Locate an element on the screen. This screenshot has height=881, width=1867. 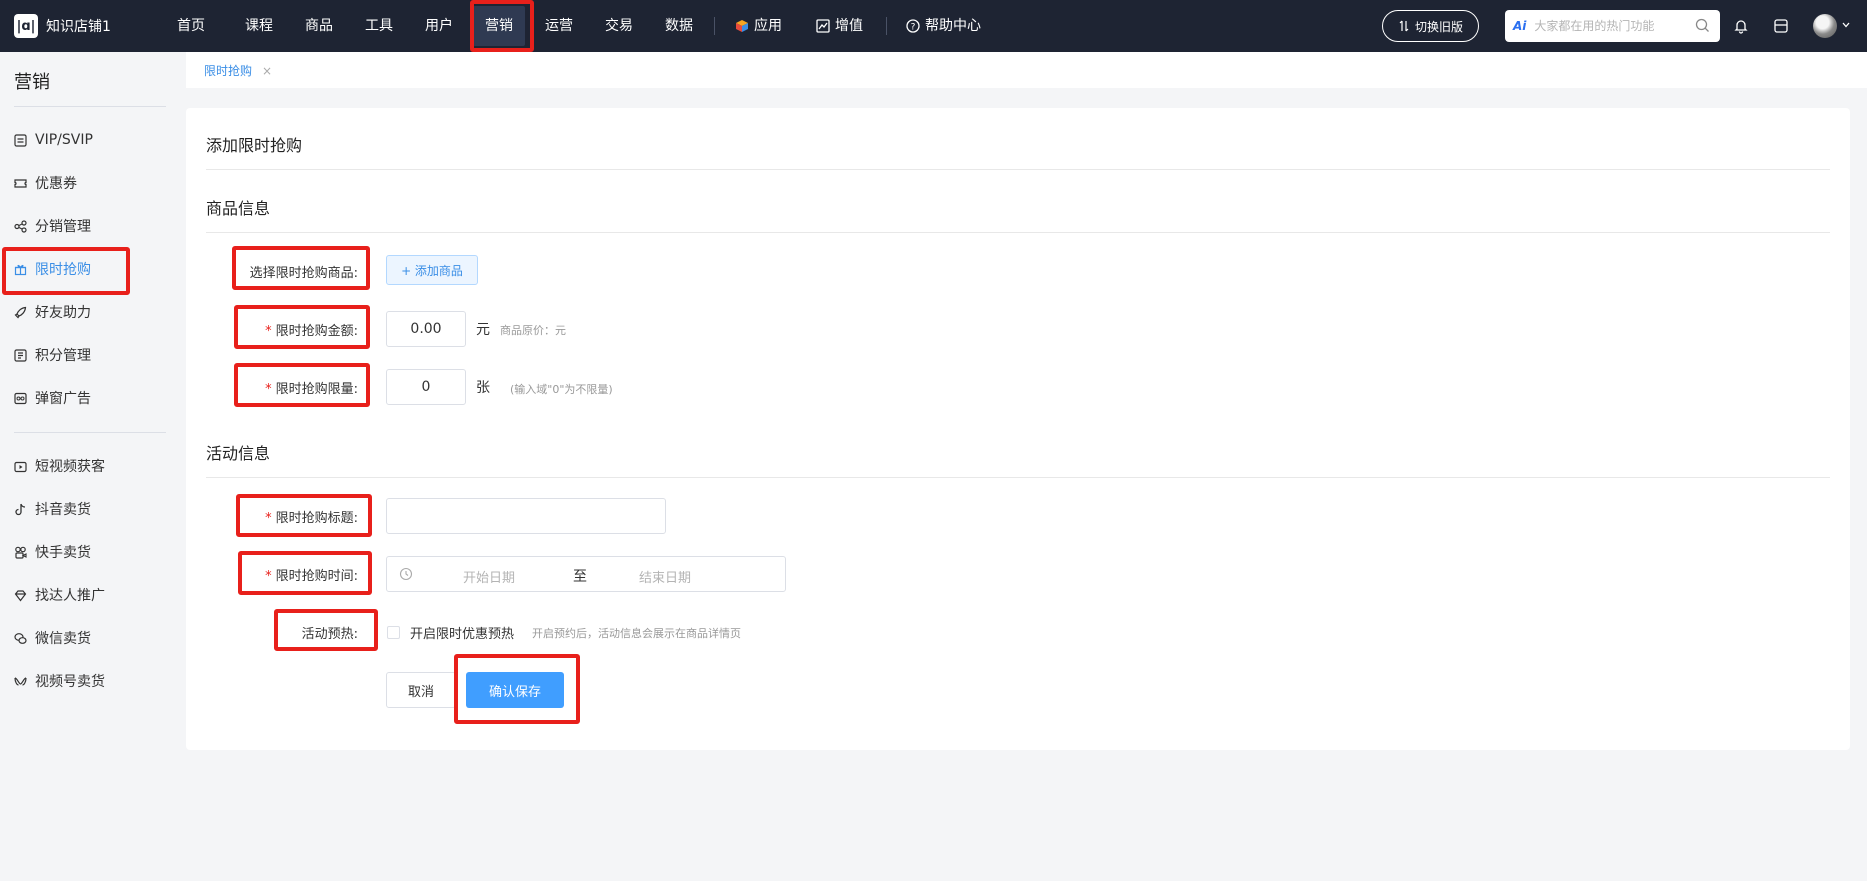
amount-label-text: 限时抢购金额: is located at coordinates (316, 331).